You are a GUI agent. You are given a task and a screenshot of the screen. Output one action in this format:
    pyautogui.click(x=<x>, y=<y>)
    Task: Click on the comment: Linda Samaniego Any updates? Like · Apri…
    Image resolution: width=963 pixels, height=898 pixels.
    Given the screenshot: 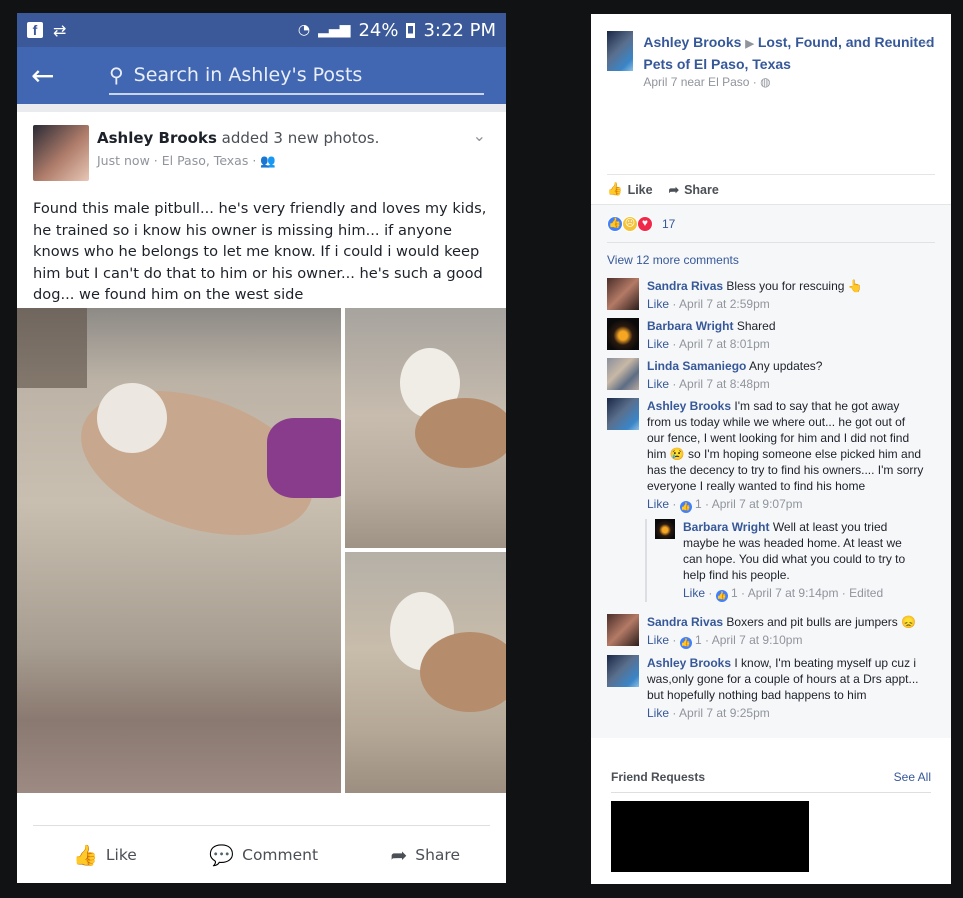 What is the action you would take?
    pyautogui.click(x=771, y=375)
    